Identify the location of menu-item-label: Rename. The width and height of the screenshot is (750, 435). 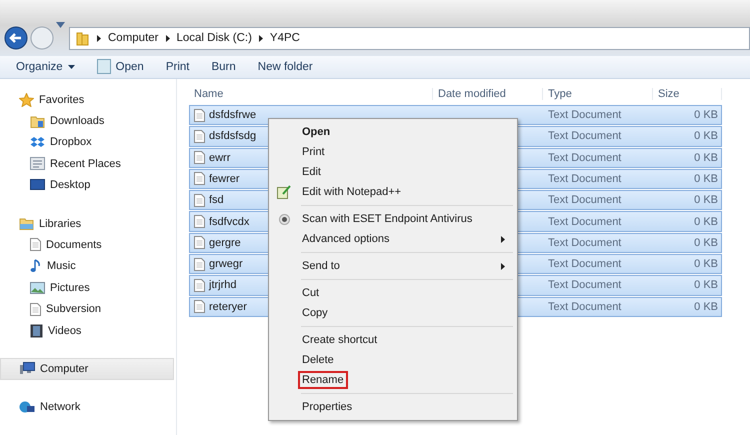
(323, 380).